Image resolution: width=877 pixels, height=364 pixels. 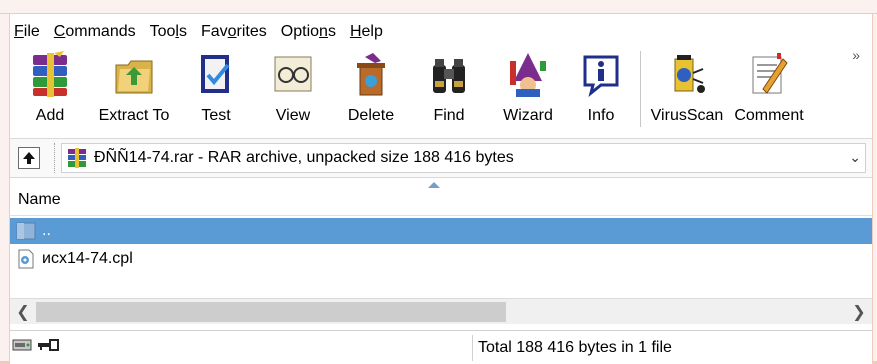 I want to click on menu-file: File, so click(x=27, y=32).